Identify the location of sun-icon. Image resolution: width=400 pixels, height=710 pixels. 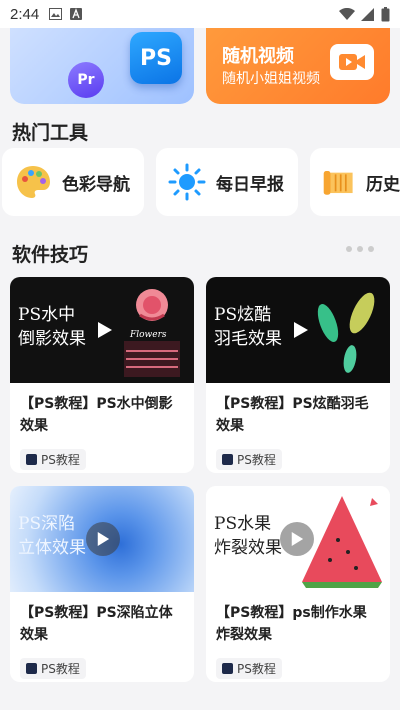
(187, 182).